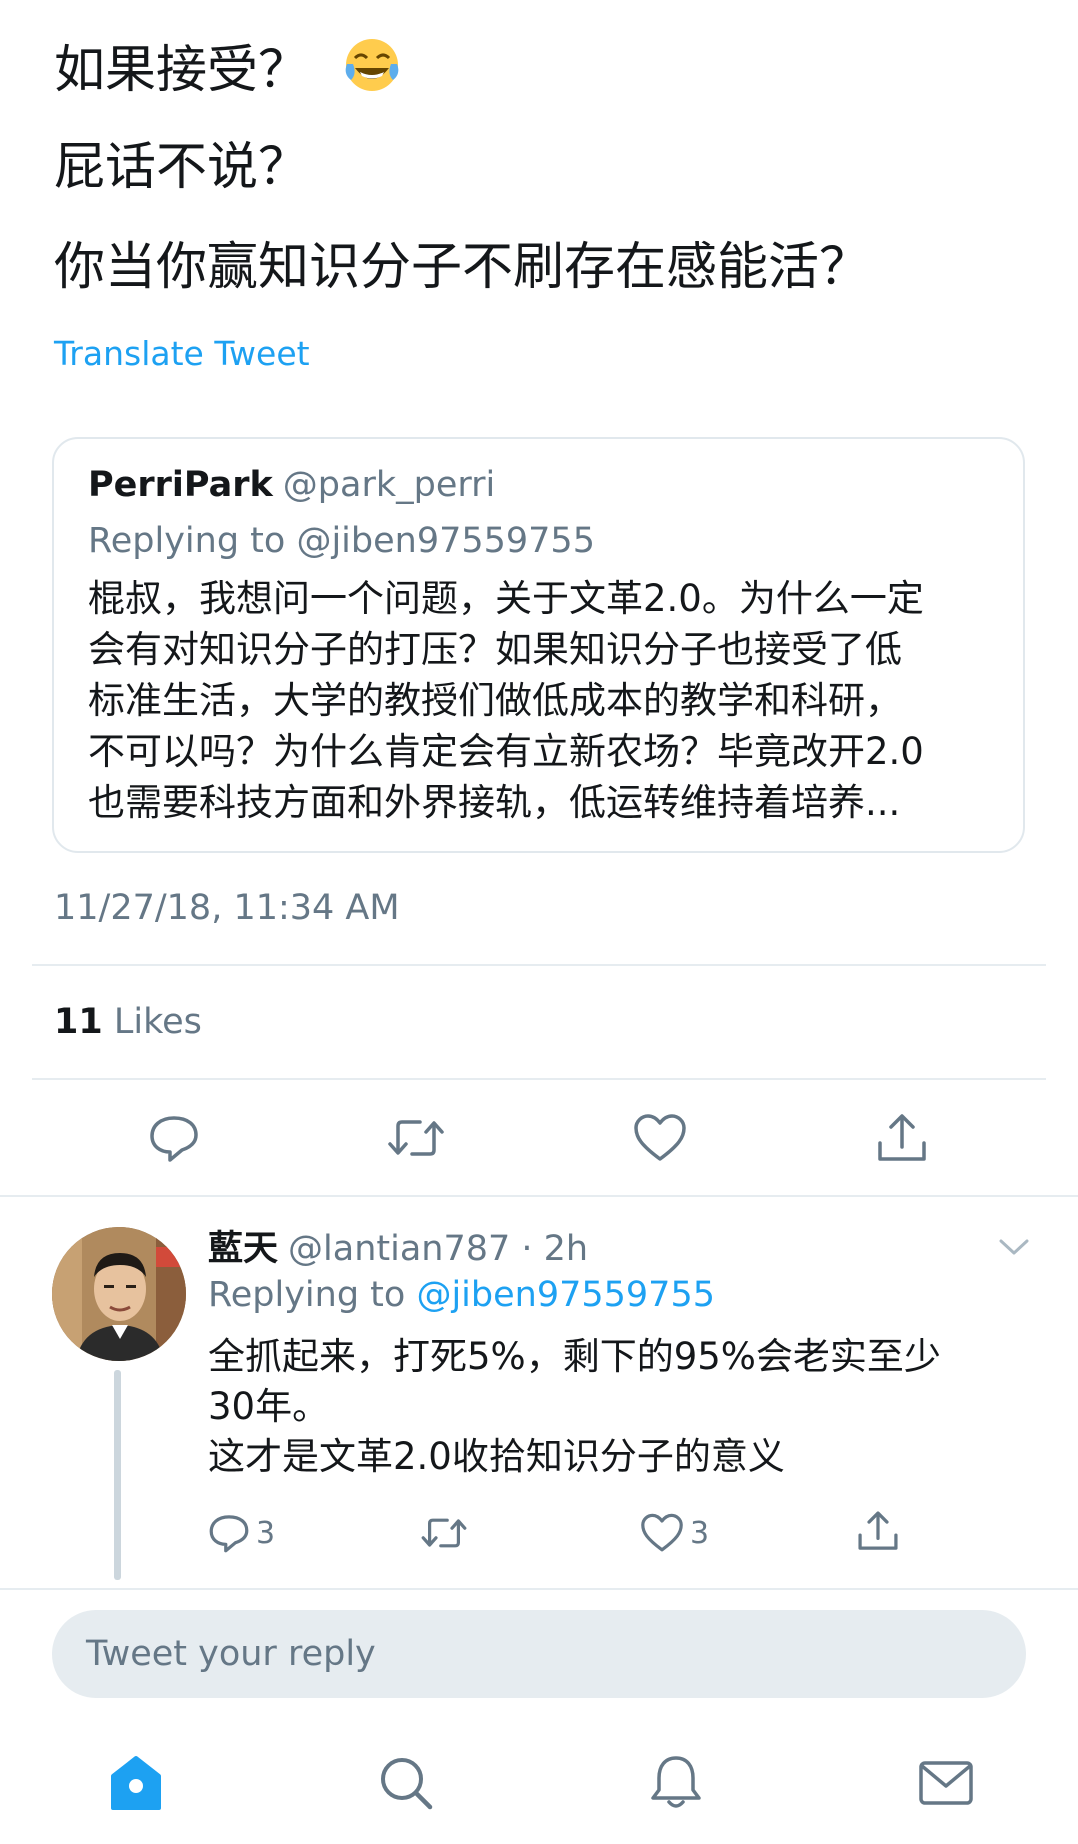 The image size is (1078, 1844). Describe the element at coordinates (119, 1294) in the screenshot. I see `avatar` at that location.